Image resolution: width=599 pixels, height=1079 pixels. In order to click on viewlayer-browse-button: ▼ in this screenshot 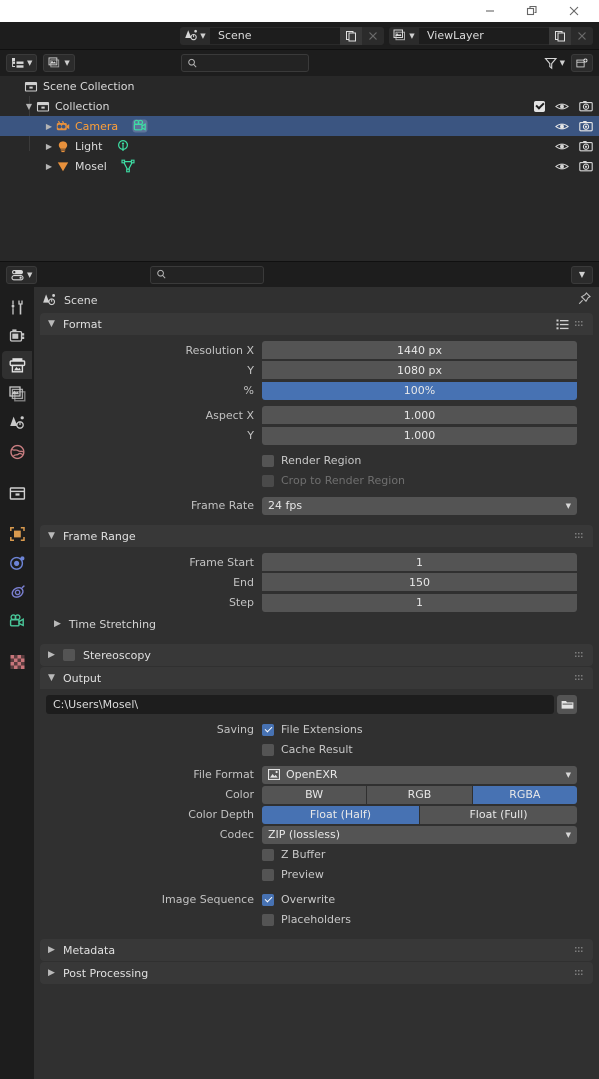, I will do `click(404, 35)`.